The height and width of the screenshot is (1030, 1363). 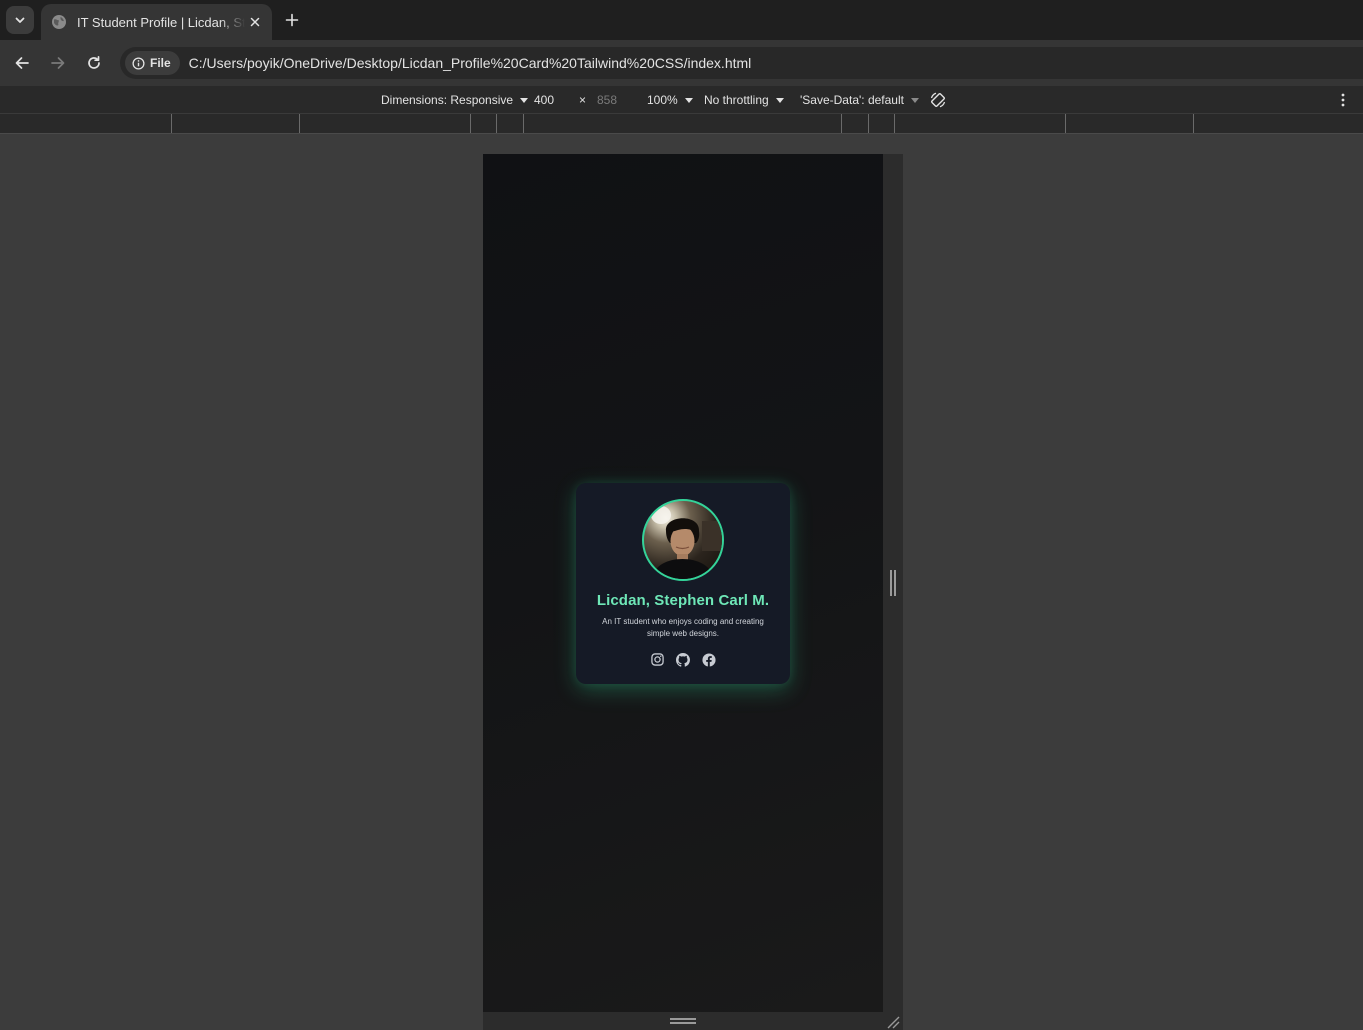 I want to click on save-data-dropdown: 'Save-Data': default, so click(x=859, y=100).